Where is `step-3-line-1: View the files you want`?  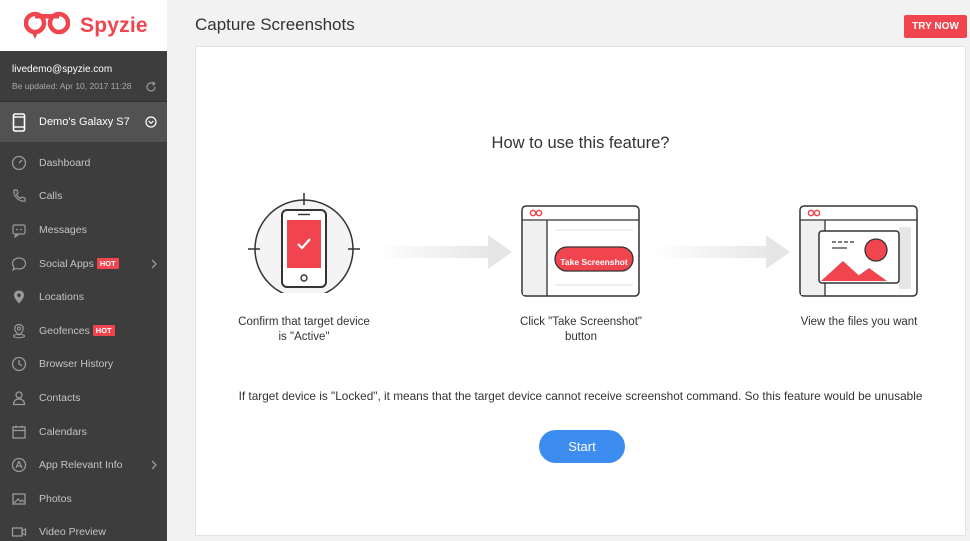 step-3-line-1: View the files you want is located at coordinates (859, 322).